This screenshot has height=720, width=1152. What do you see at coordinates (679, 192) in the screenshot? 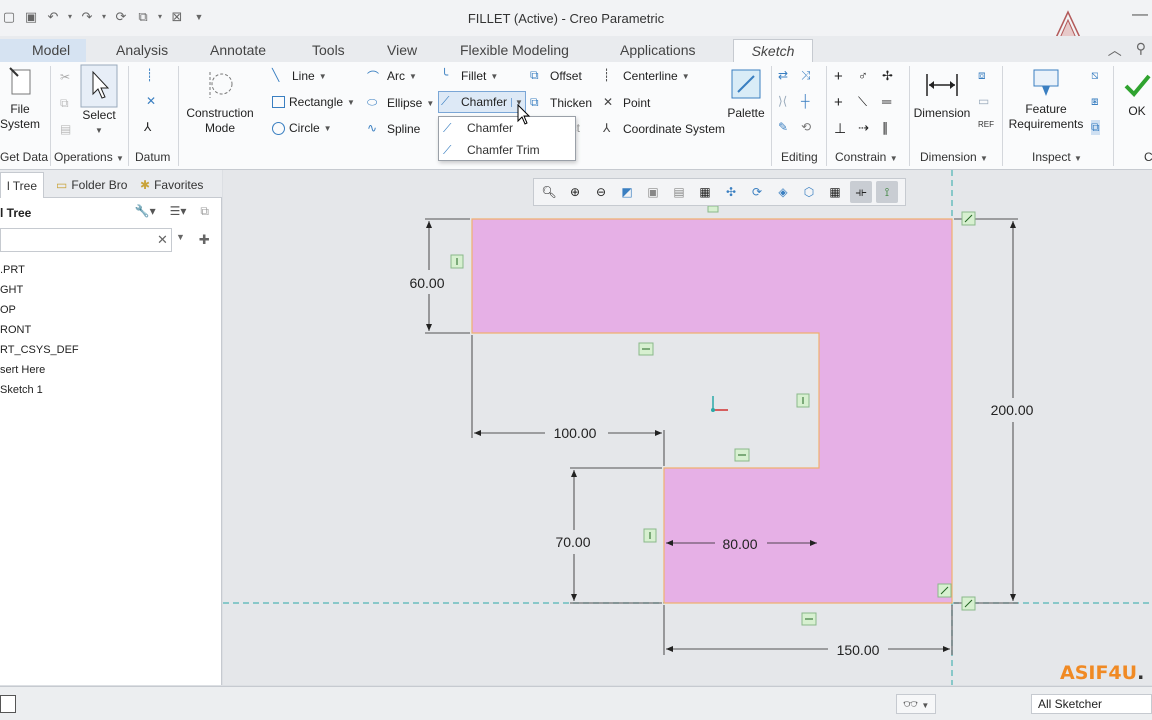
I see `saved-orientations-icon: ▤` at bounding box center [679, 192].